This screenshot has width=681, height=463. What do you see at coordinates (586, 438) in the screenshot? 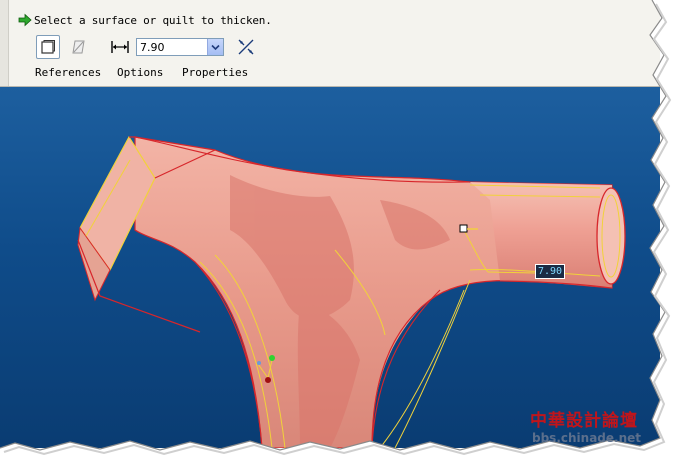
I see `watermark-url: bbs.chinade.net` at bounding box center [586, 438].